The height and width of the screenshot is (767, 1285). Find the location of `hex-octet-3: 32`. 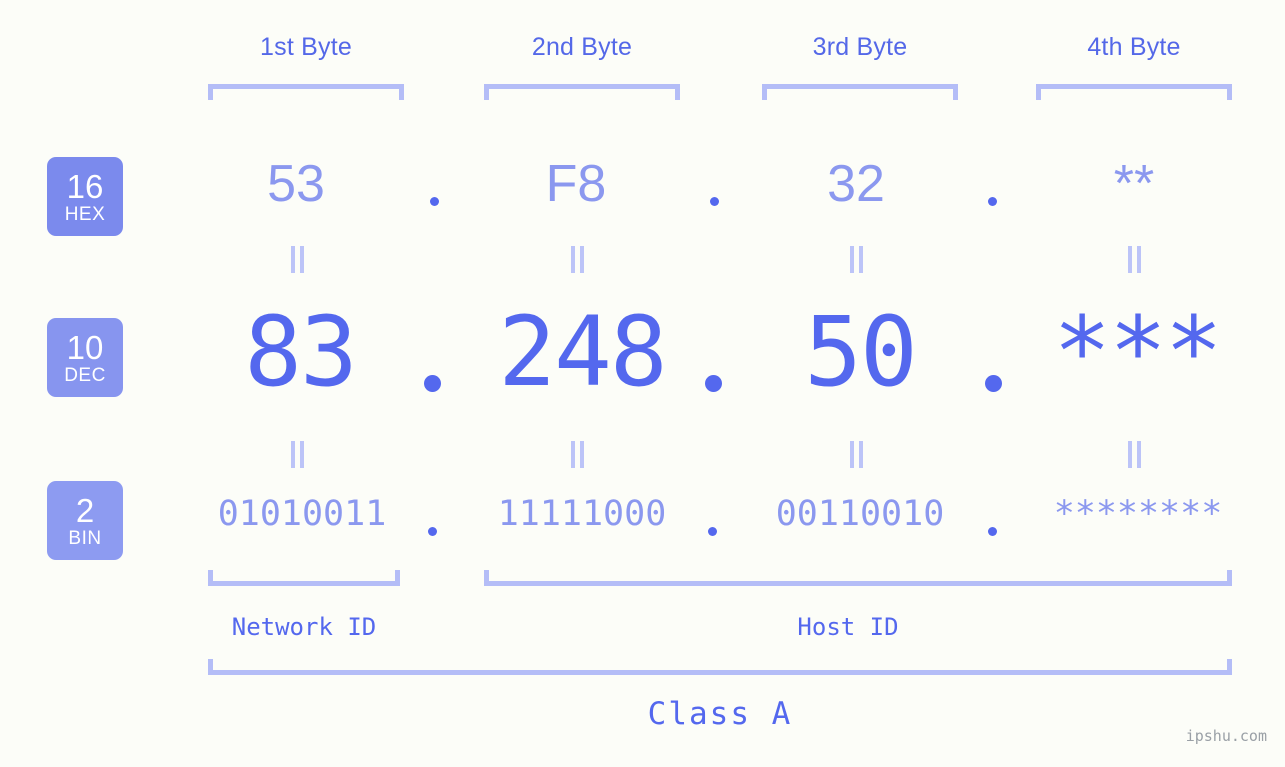

hex-octet-3: 32 is located at coordinates (856, 184).